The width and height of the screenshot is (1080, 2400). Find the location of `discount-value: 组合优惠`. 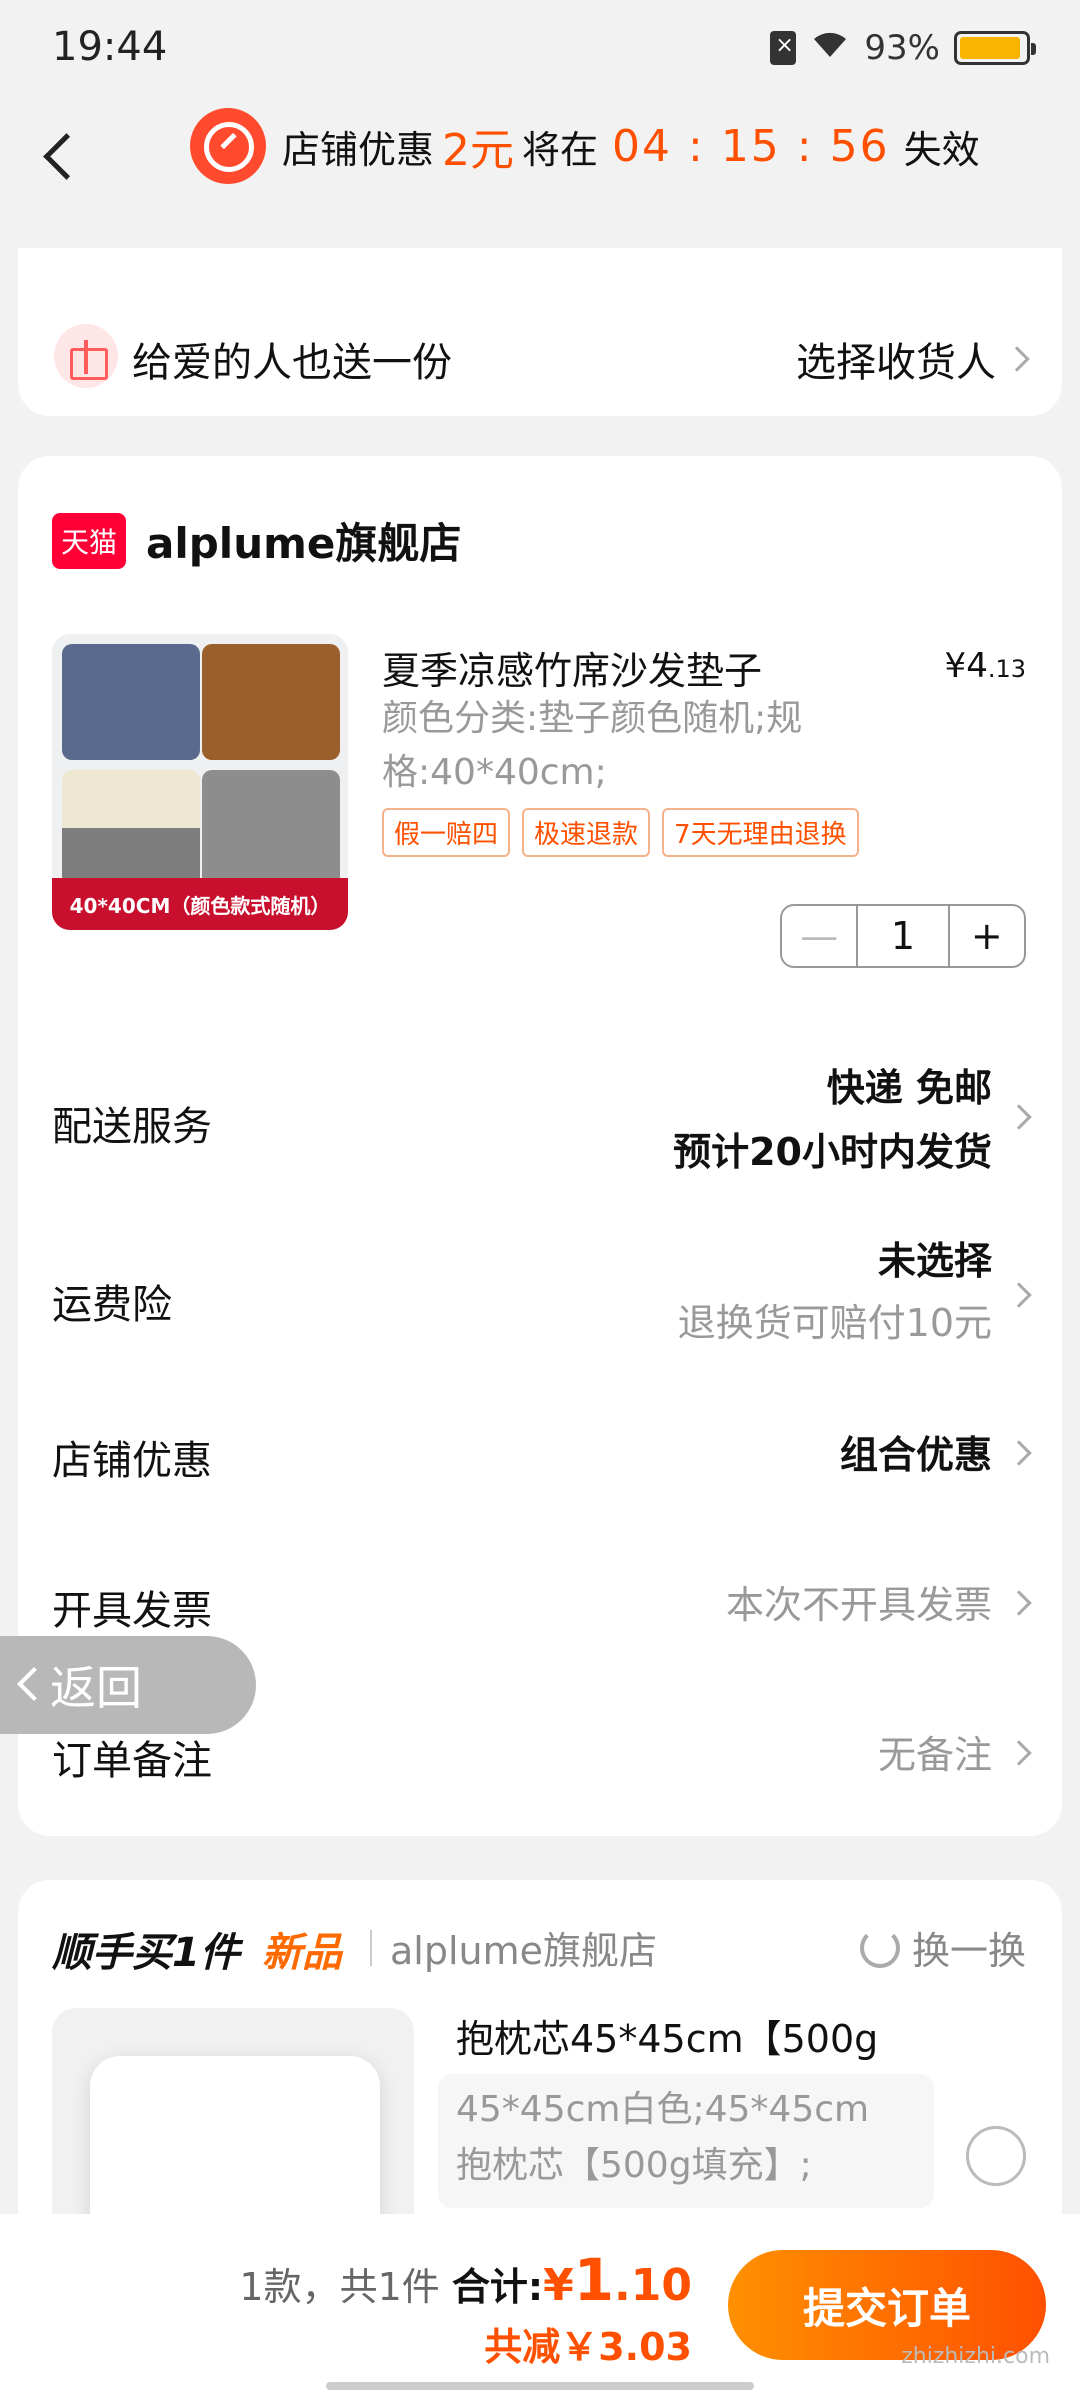

discount-value: 组合优惠 is located at coordinates (915, 1455).